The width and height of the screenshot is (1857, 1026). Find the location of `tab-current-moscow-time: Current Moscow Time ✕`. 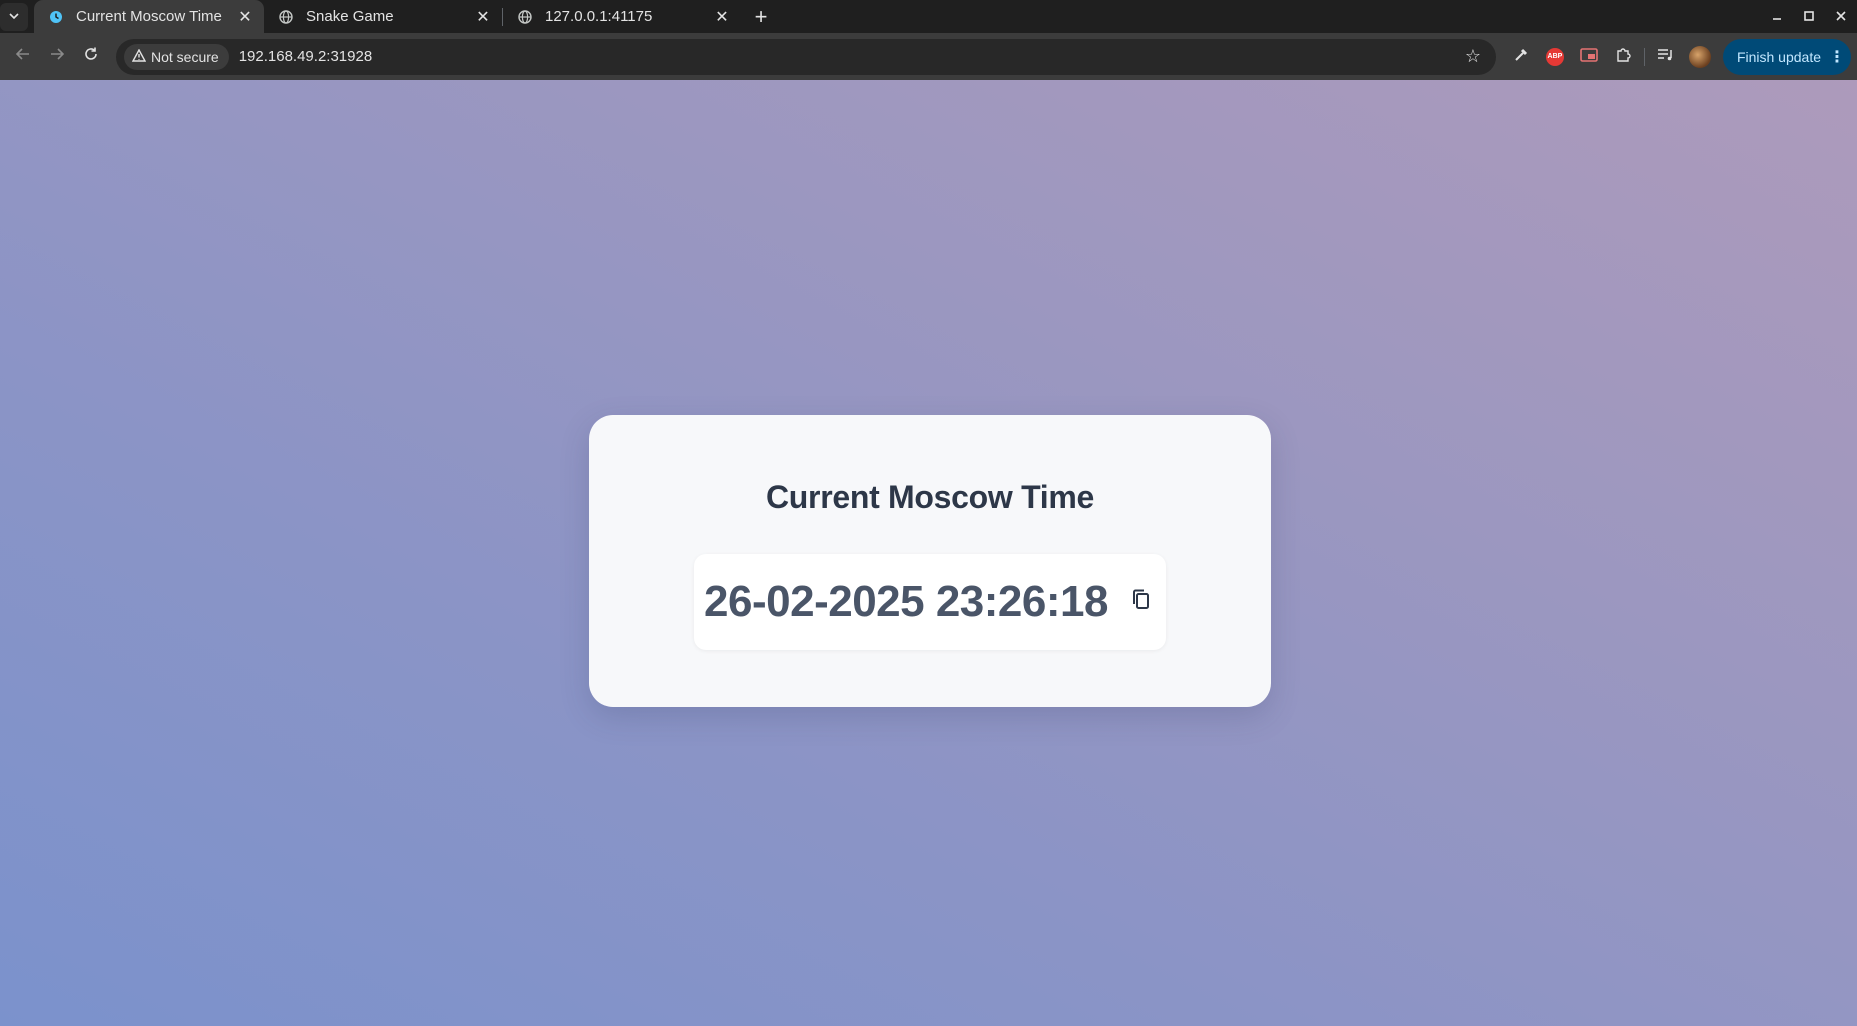

tab-current-moscow-time: Current Moscow Time ✕ is located at coordinates (149, 16).